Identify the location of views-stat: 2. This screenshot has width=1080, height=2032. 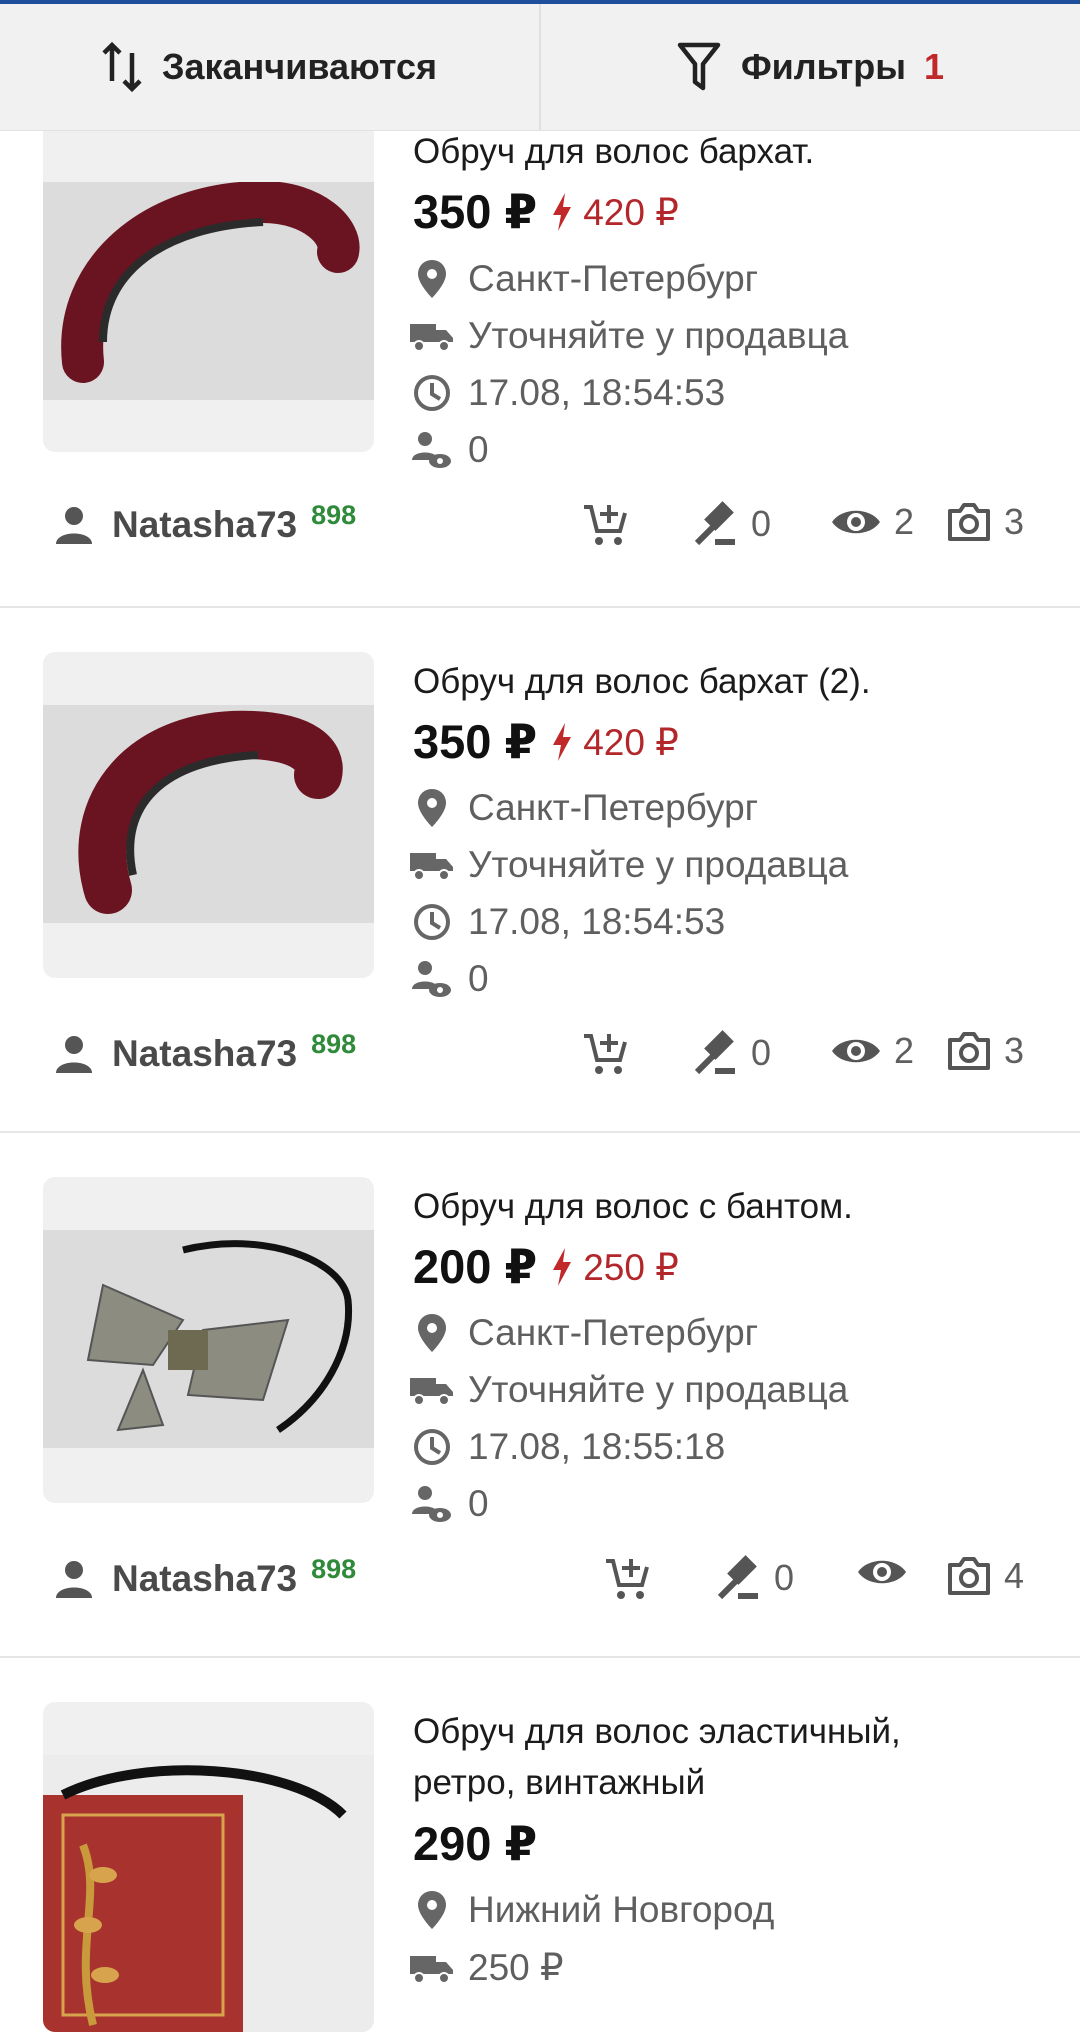
(872, 1051).